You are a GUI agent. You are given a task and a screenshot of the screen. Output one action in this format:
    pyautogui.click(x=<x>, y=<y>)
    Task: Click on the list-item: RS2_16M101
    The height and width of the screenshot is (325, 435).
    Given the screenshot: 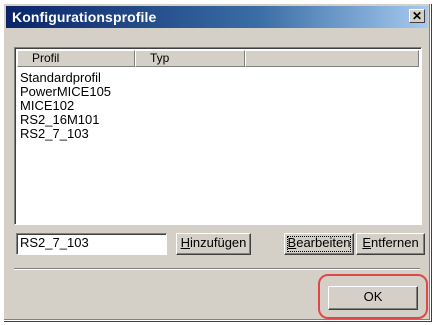 What is the action you would take?
    pyautogui.click(x=65, y=120)
    